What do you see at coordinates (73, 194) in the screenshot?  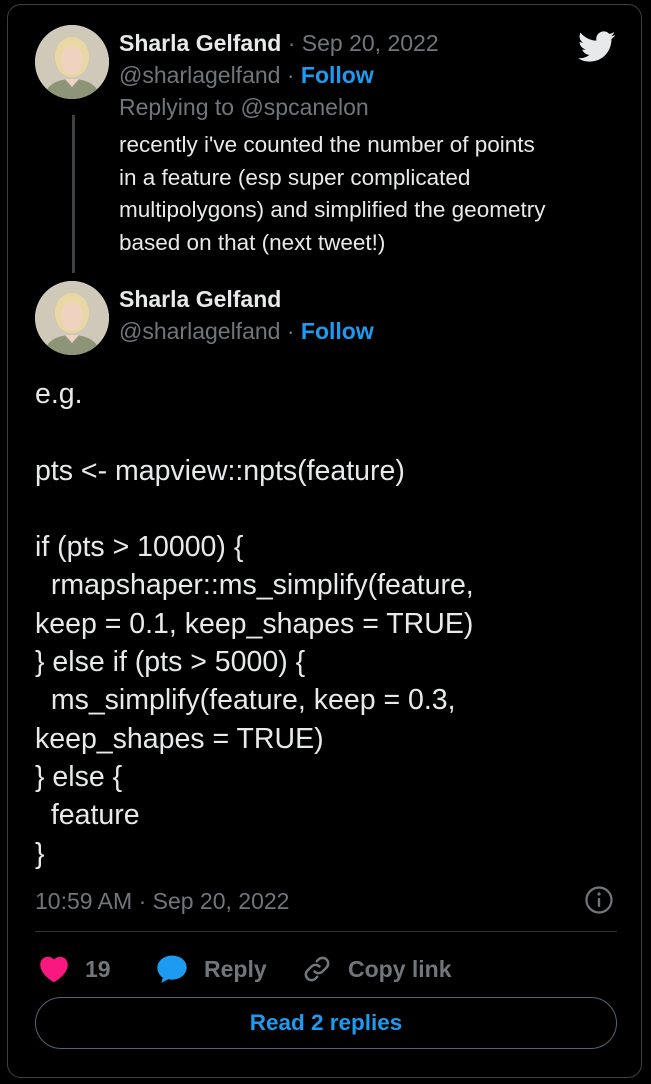 I see `thread-connector-line` at bounding box center [73, 194].